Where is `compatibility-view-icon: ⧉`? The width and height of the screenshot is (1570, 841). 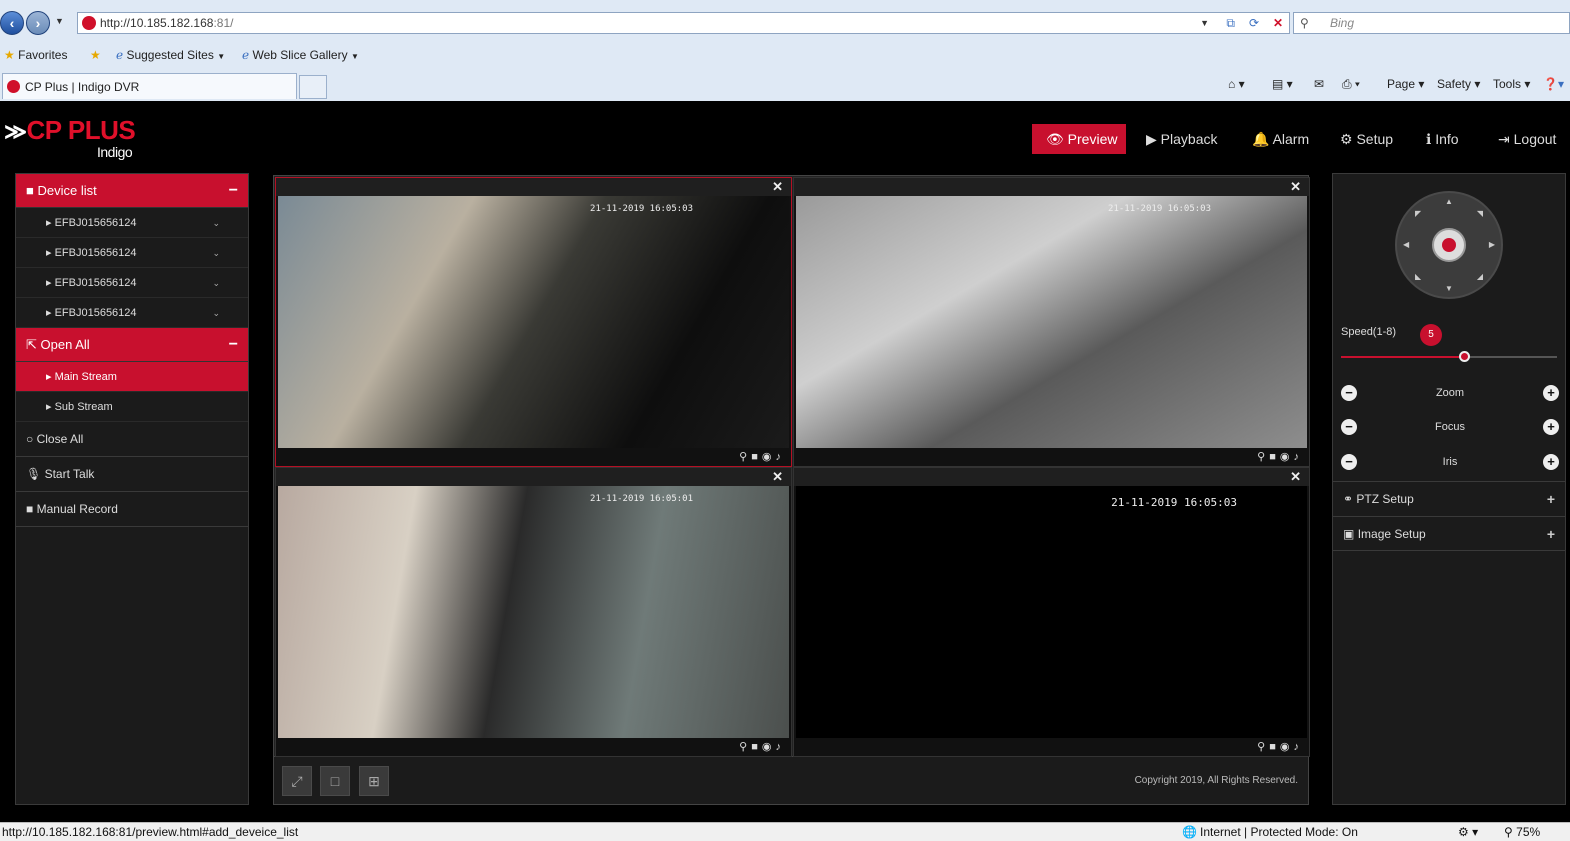 compatibility-view-icon: ⧉ is located at coordinates (1230, 23).